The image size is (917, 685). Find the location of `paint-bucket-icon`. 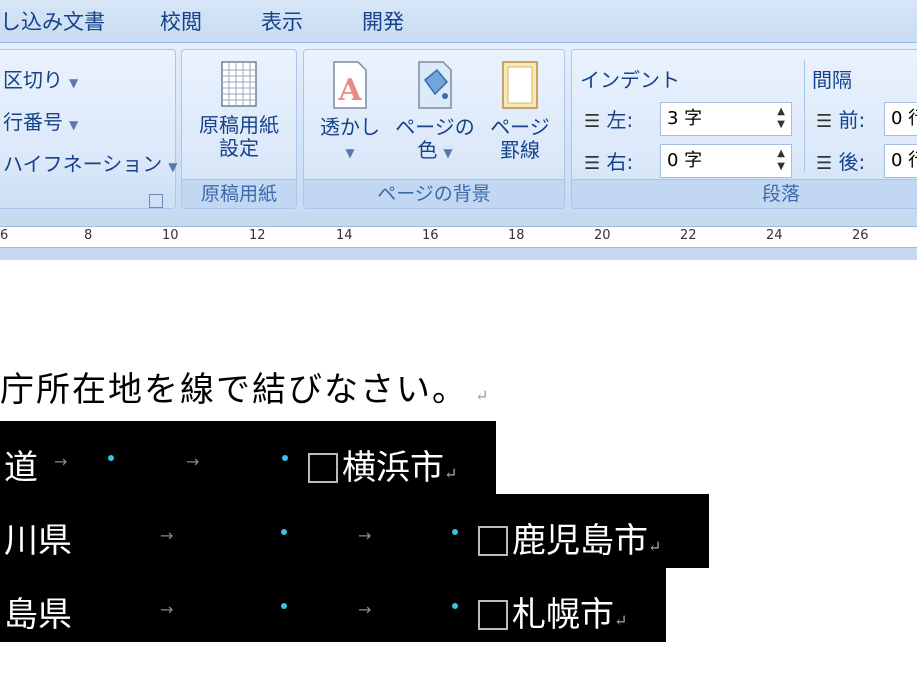

paint-bucket-icon is located at coordinates (435, 85).